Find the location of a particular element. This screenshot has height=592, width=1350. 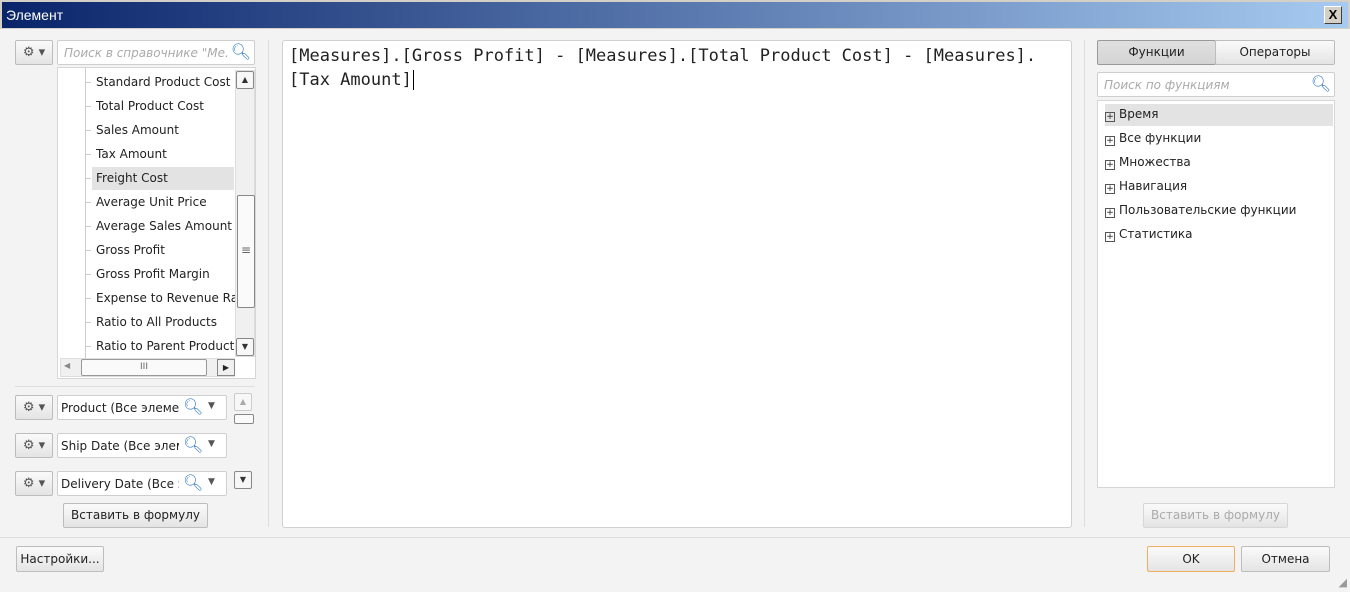

function-category: + Навигация is located at coordinates (1219, 187).